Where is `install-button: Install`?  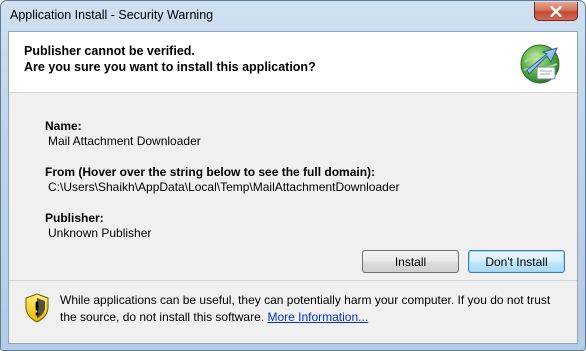 install-button: Install is located at coordinates (410, 261).